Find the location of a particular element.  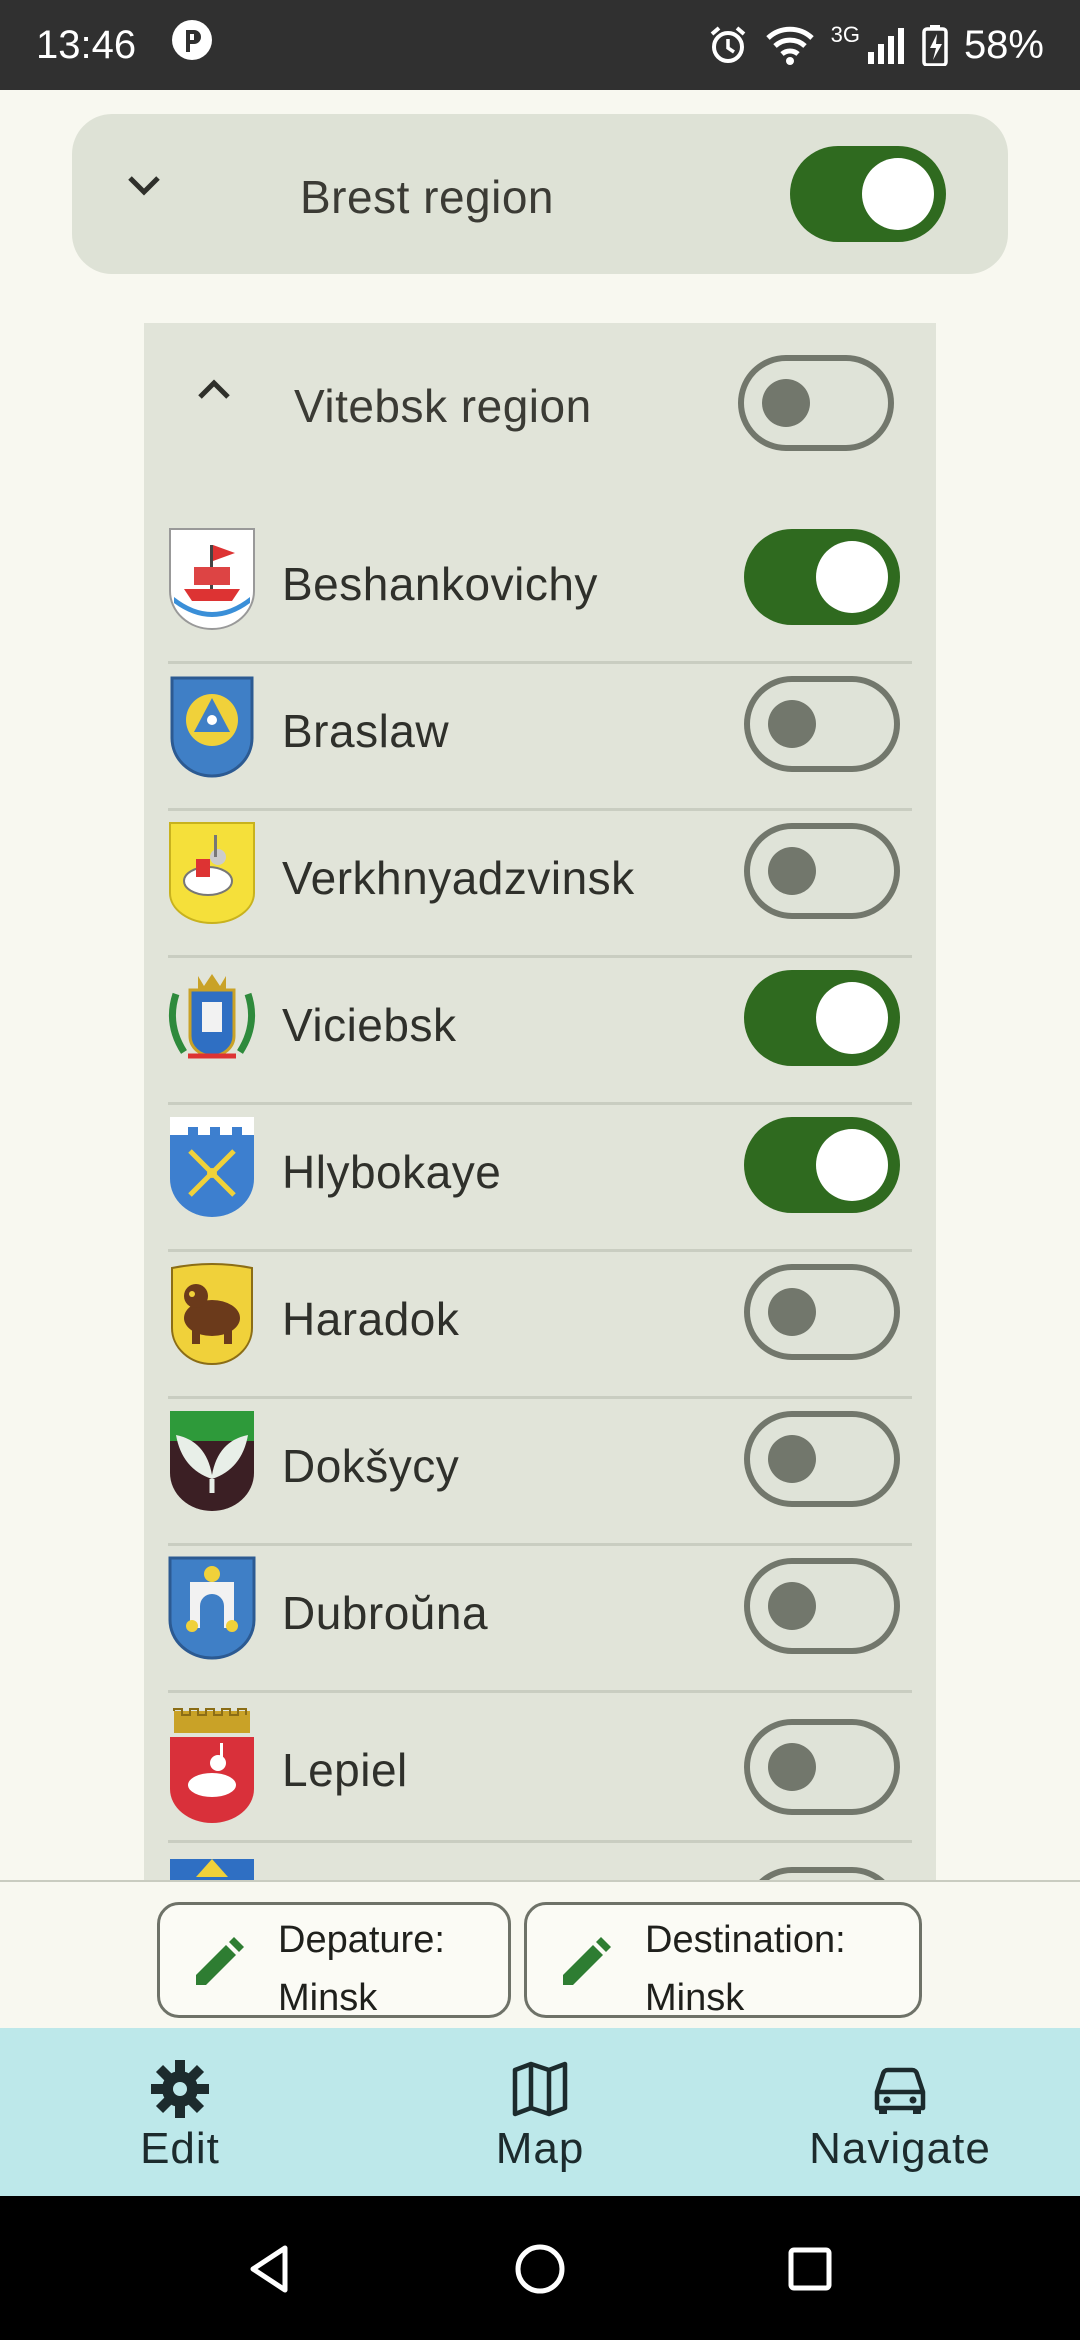

list-item: Dubroŭna is located at coordinates (540, 1619).